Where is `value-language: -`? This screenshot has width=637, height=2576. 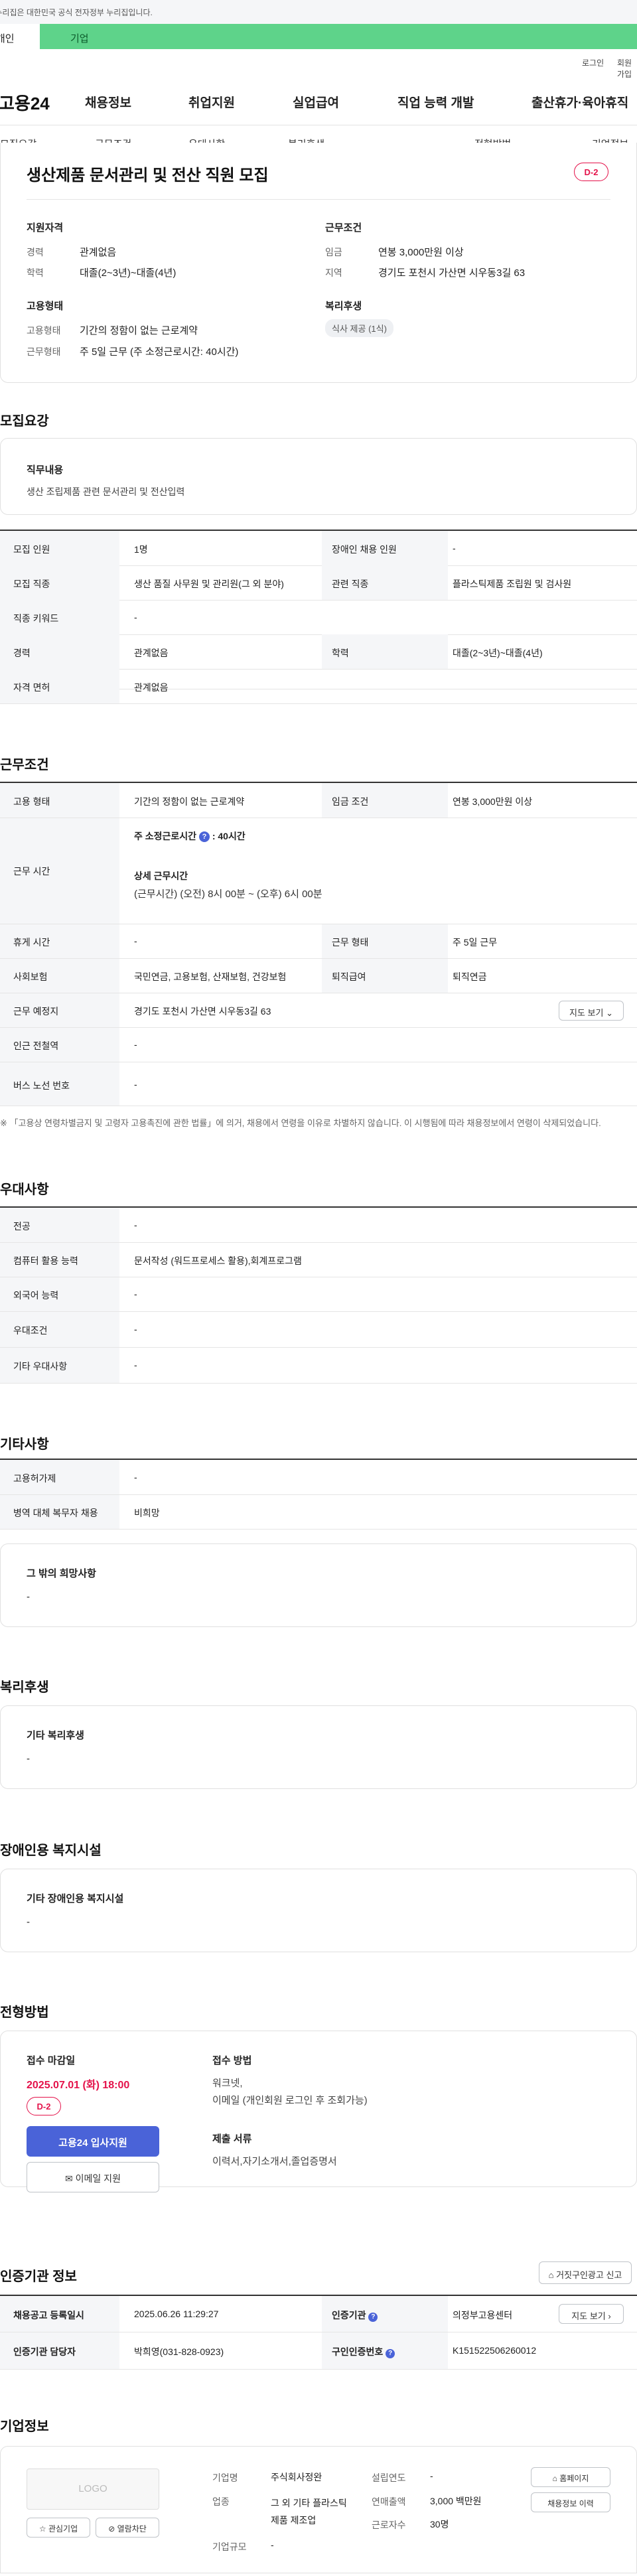 value-language: - is located at coordinates (135, 1294).